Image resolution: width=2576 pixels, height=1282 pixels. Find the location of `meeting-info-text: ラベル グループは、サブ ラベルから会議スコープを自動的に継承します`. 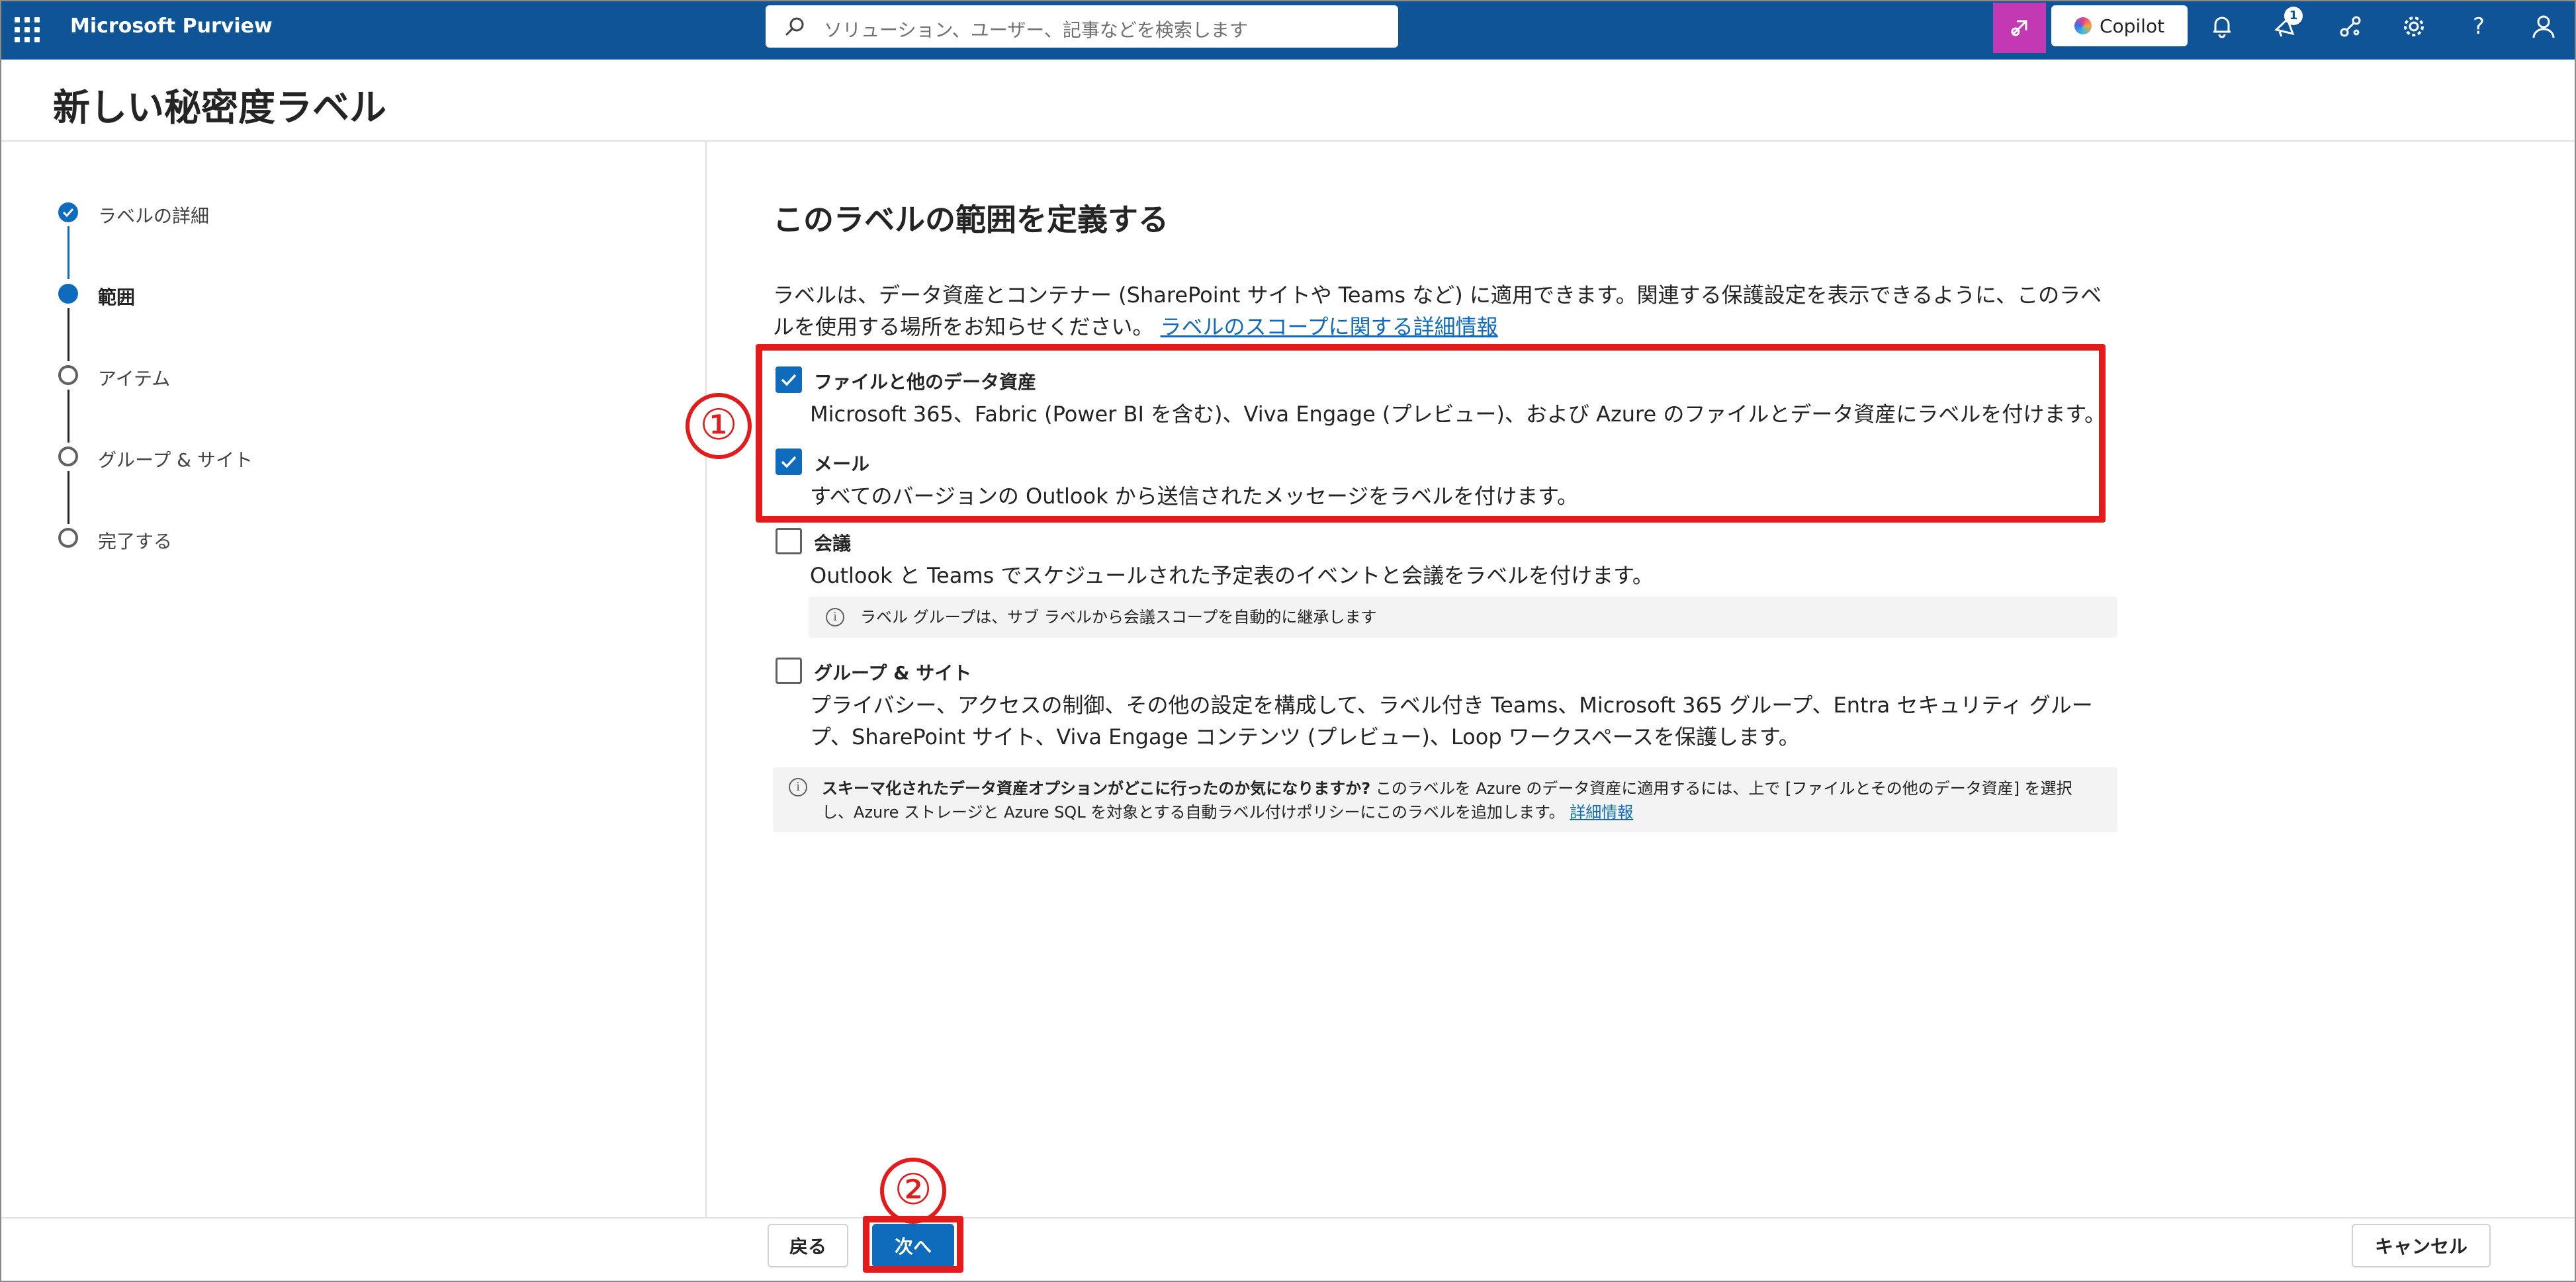

meeting-info-text: ラベル グループは、サブ ラベルから会議スコープを自動的に継承します is located at coordinates (1118, 617).